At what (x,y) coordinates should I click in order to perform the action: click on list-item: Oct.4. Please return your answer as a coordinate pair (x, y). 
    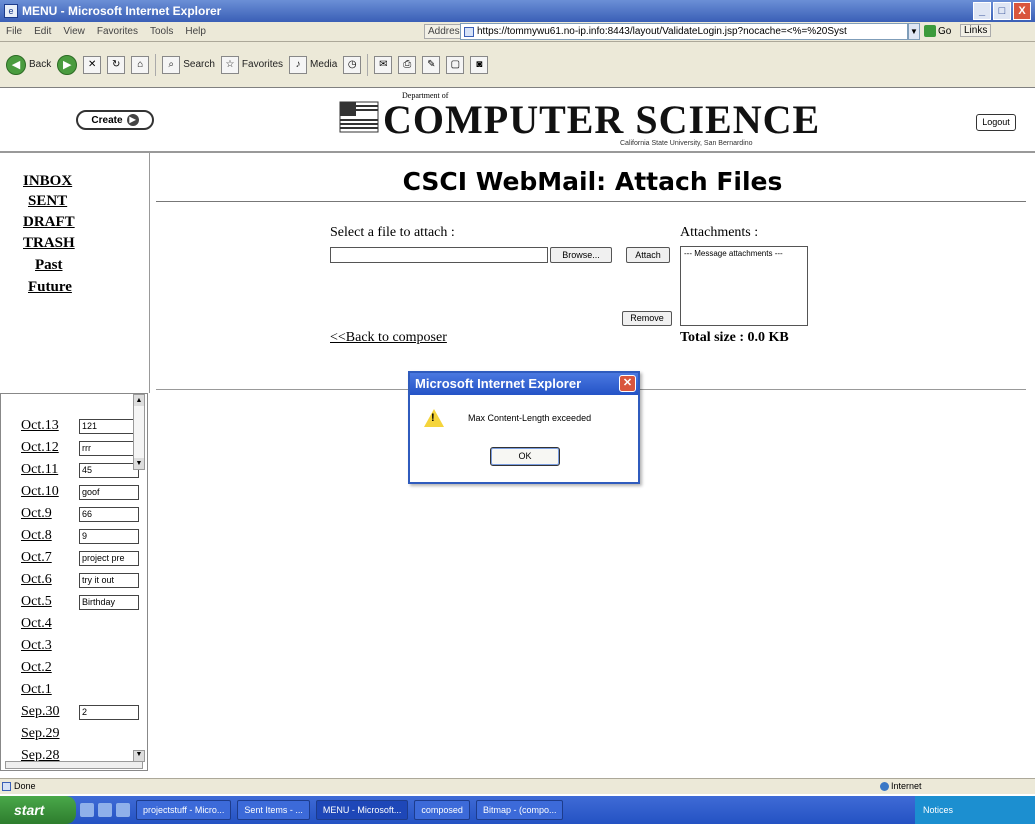
    Looking at the image, I should click on (36, 625).